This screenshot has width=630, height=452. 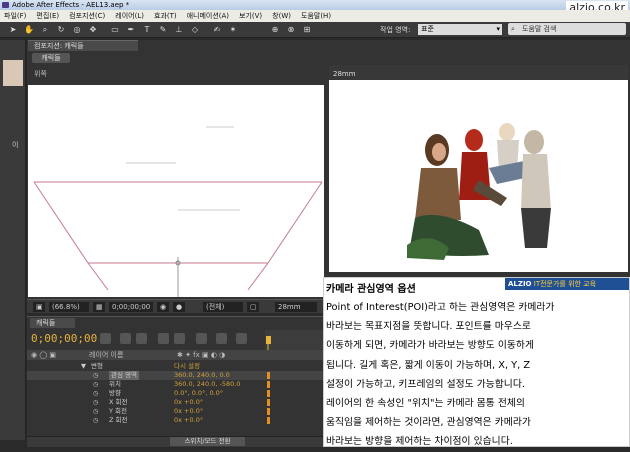 I want to click on menu-composition: 컴포지션(C), so click(x=87, y=16).